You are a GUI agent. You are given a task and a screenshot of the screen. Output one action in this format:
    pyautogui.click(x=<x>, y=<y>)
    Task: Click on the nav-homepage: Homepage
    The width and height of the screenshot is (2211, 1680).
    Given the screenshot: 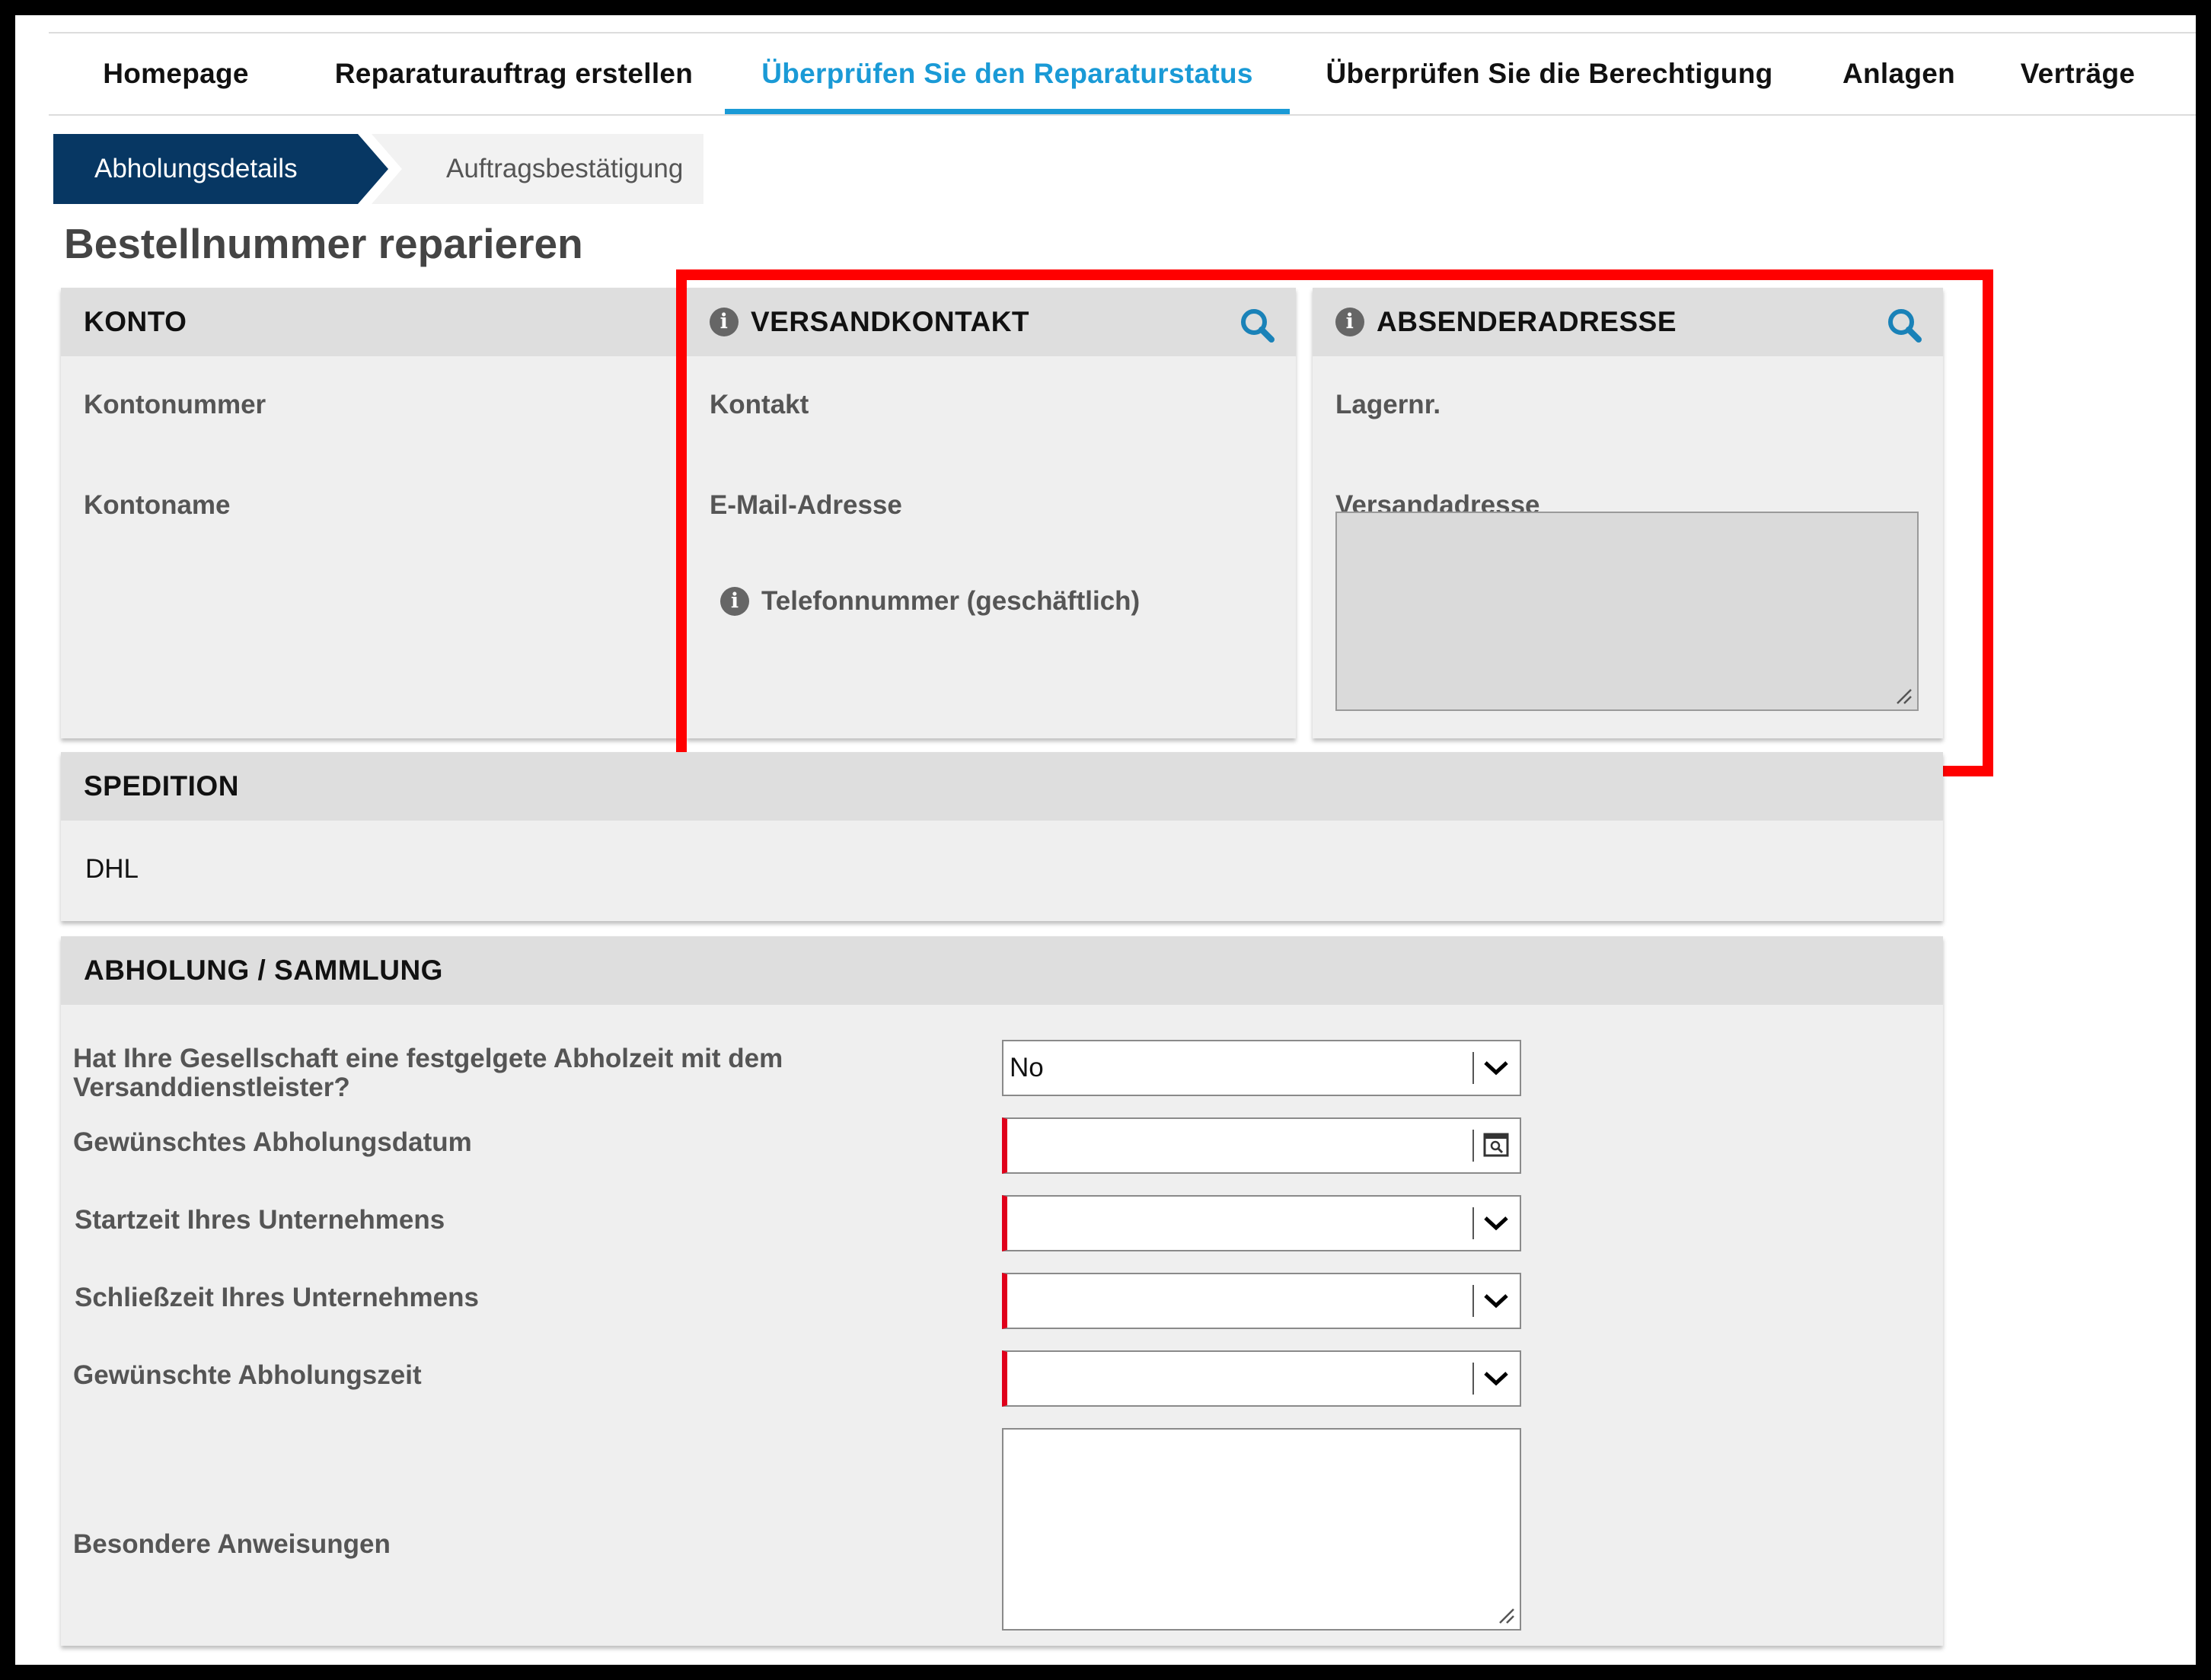 What is the action you would take?
    pyautogui.click(x=176, y=74)
    